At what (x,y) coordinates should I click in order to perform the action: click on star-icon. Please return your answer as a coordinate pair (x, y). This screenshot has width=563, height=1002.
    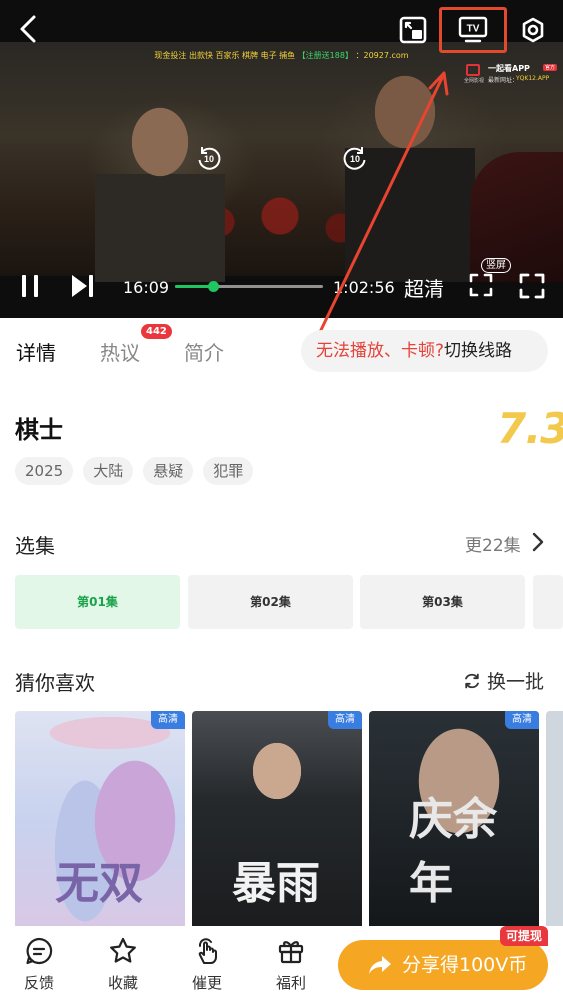
    Looking at the image, I should click on (123, 950).